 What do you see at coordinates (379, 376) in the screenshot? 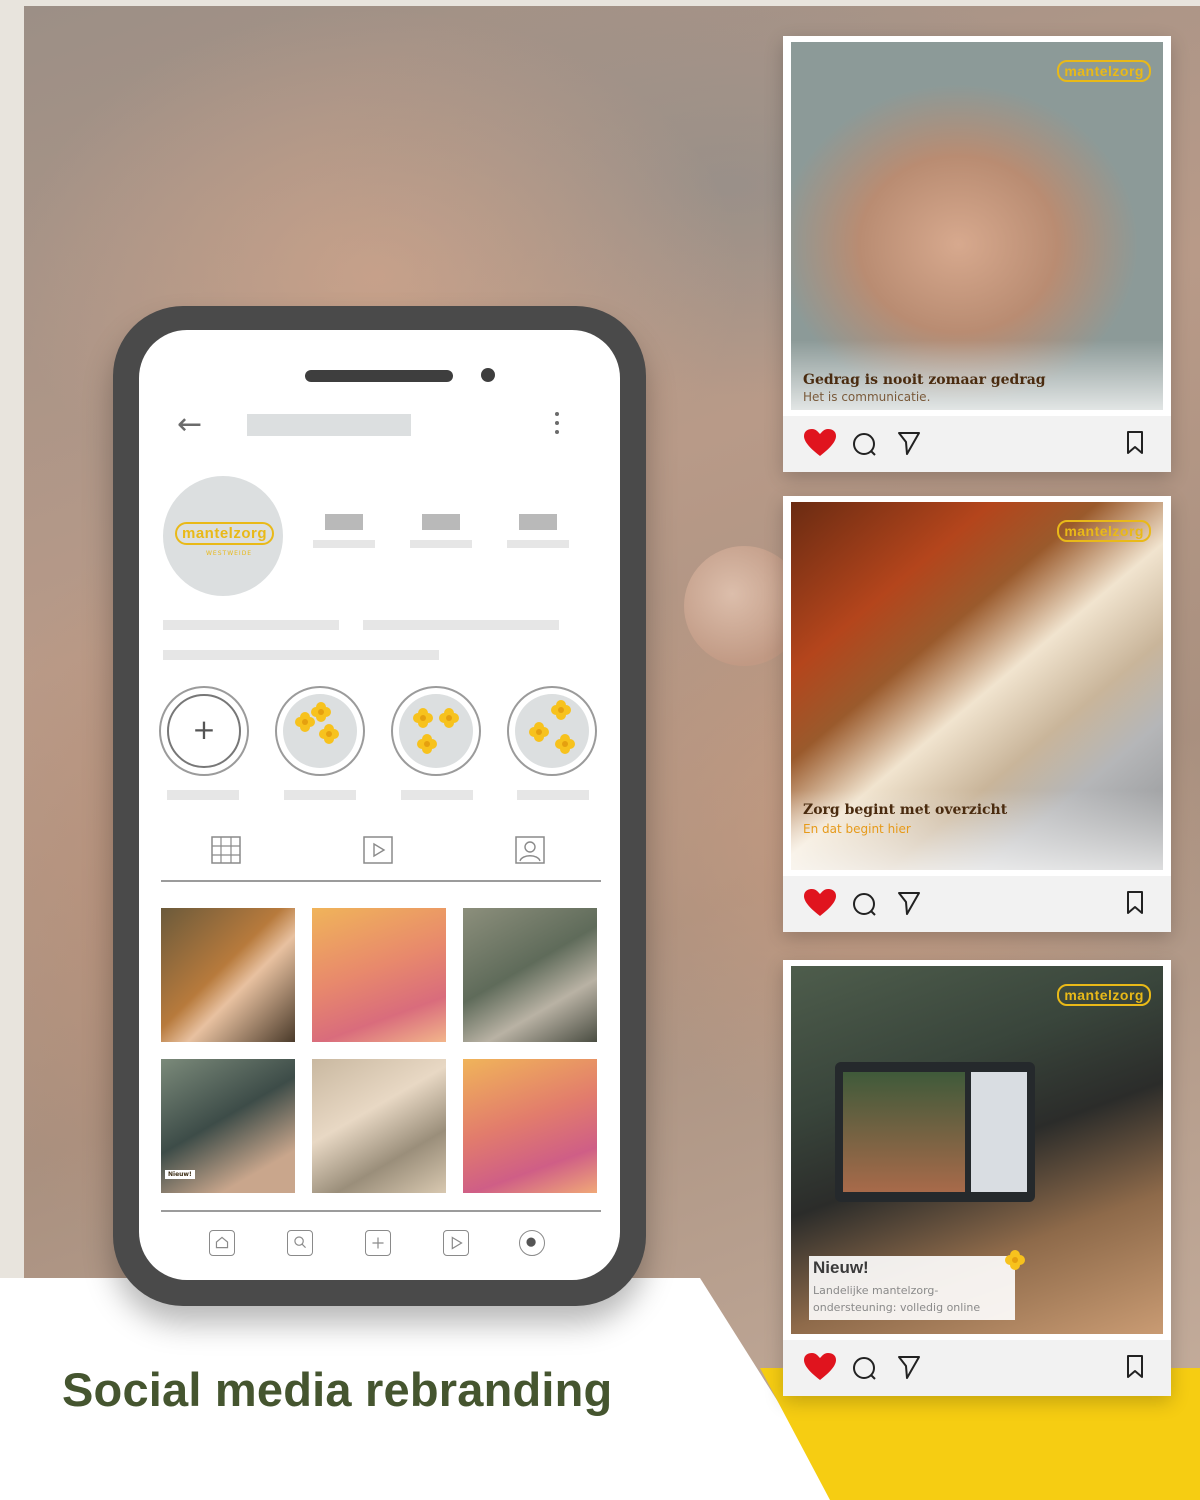
I see `phone-speaker` at bounding box center [379, 376].